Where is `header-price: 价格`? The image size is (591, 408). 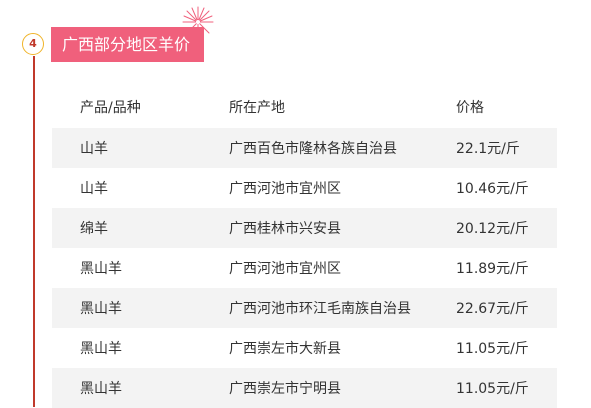
header-price: 价格 is located at coordinates (470, 108).